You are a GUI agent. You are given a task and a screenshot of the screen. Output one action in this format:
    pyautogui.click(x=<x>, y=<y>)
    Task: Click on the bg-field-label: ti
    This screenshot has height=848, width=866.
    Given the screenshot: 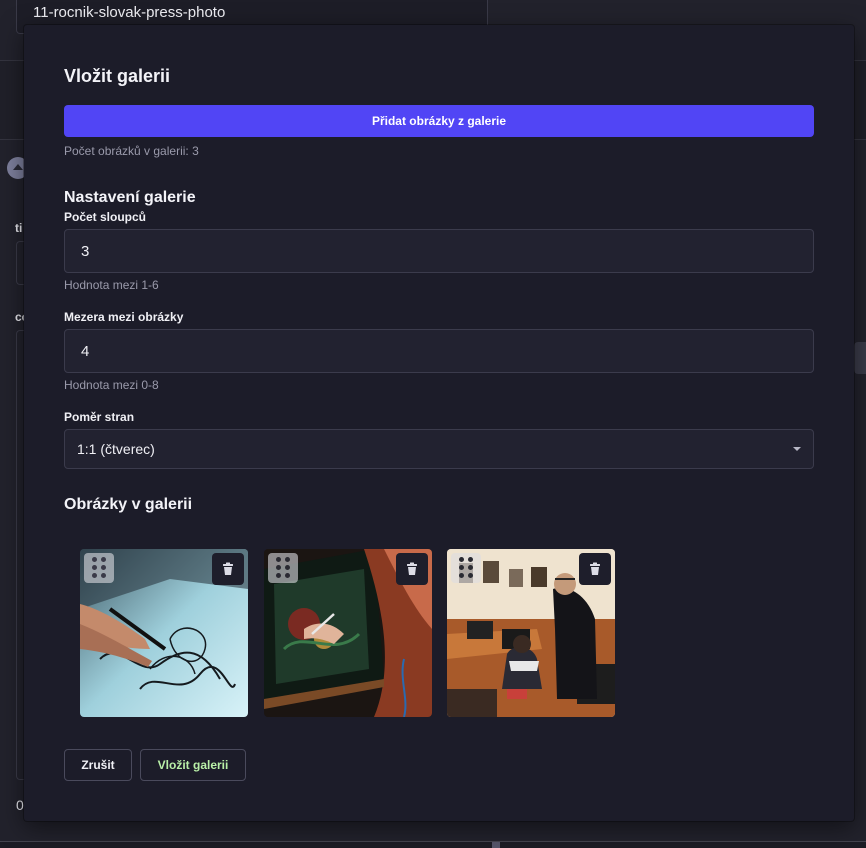 What is the action you would take?
    pyautogui.click(x=18, y=228)
    